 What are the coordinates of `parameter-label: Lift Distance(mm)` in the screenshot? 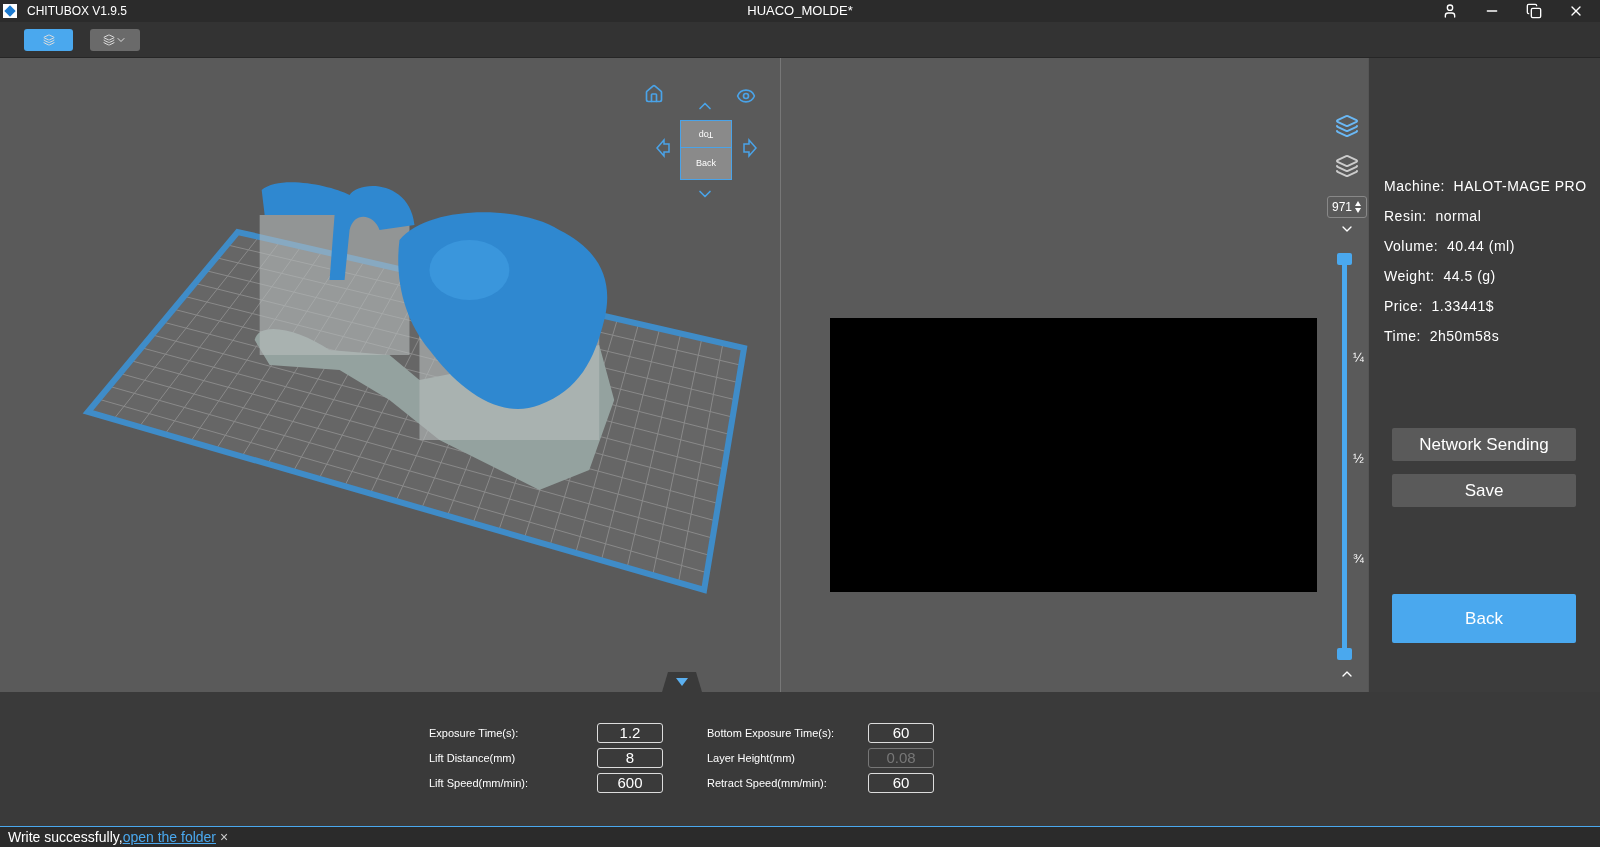 It's located at (473, 758).